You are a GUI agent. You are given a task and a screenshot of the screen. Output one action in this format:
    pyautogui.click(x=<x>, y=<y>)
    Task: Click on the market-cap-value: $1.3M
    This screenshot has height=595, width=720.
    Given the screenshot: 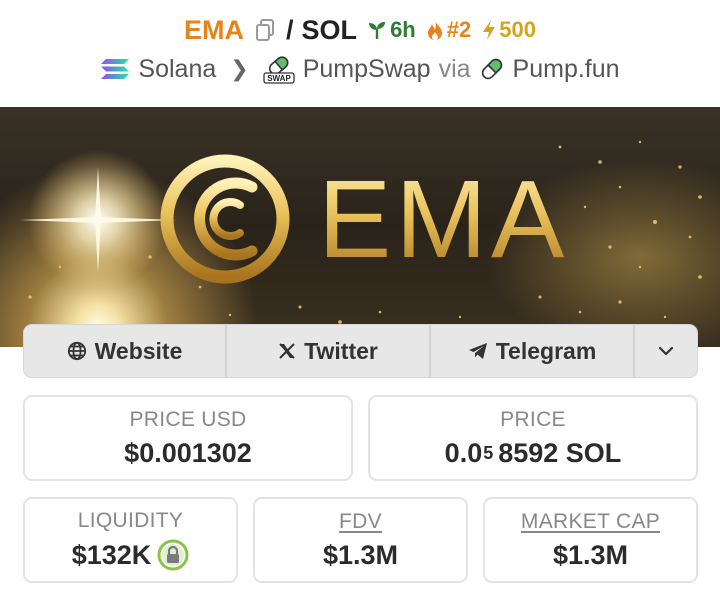 What is the action you would take?
    pyautogui.click(x=590, y=554)
    